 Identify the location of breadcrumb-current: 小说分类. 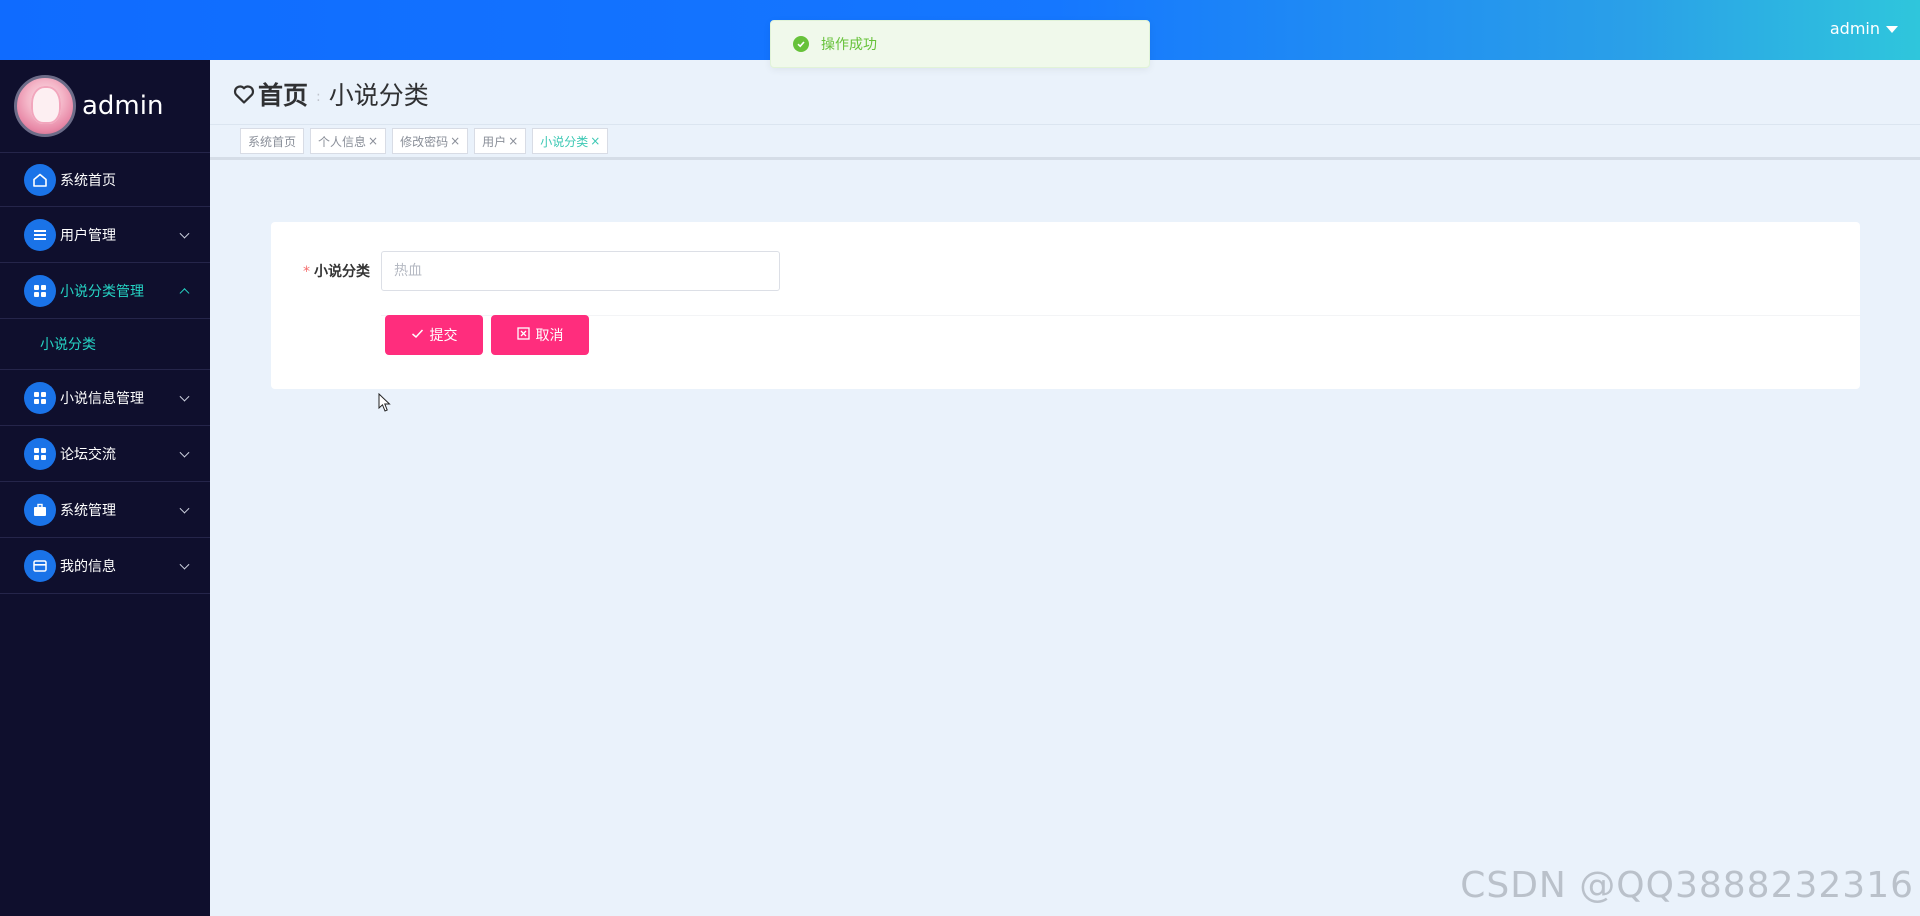
(378, 95).